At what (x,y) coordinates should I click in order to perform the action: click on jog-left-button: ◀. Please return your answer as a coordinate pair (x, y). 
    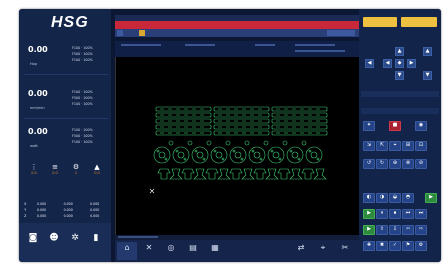
    Looking at the image, I should click on (387, 63).